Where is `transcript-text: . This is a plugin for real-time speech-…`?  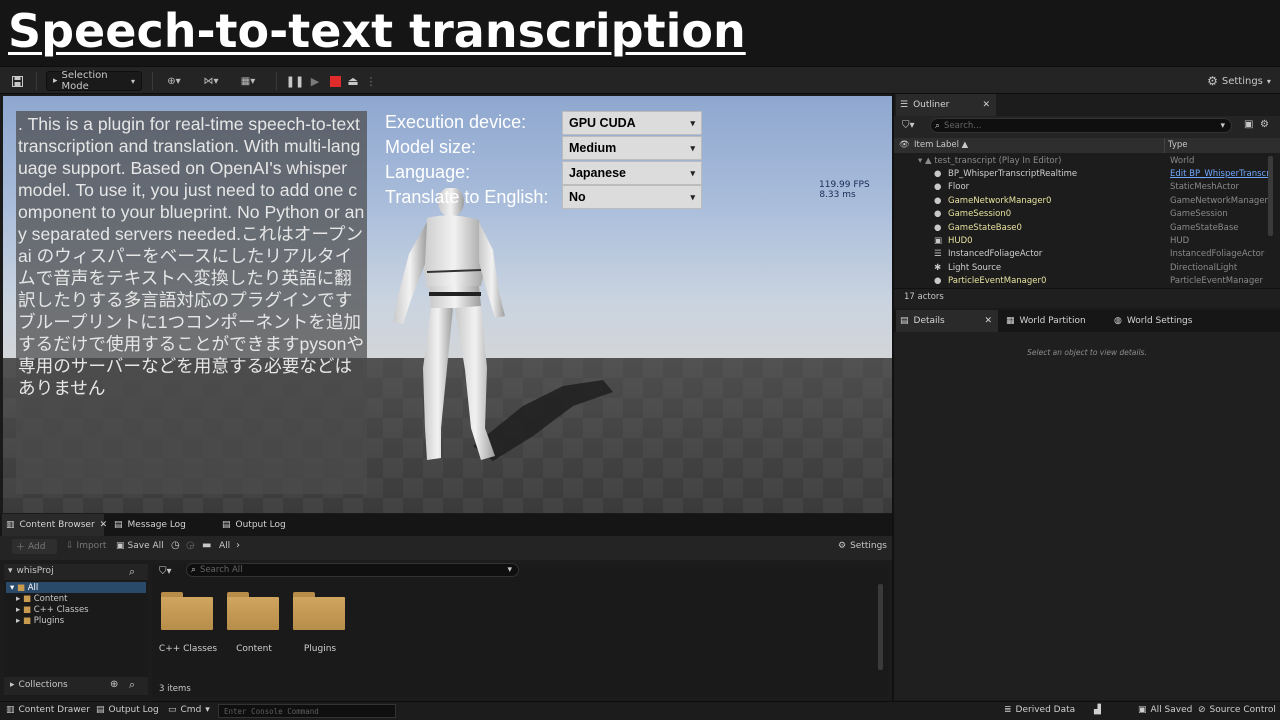
transcript-text: . This is a plugin for real-time speech-… is located at coordinates (193, 256).